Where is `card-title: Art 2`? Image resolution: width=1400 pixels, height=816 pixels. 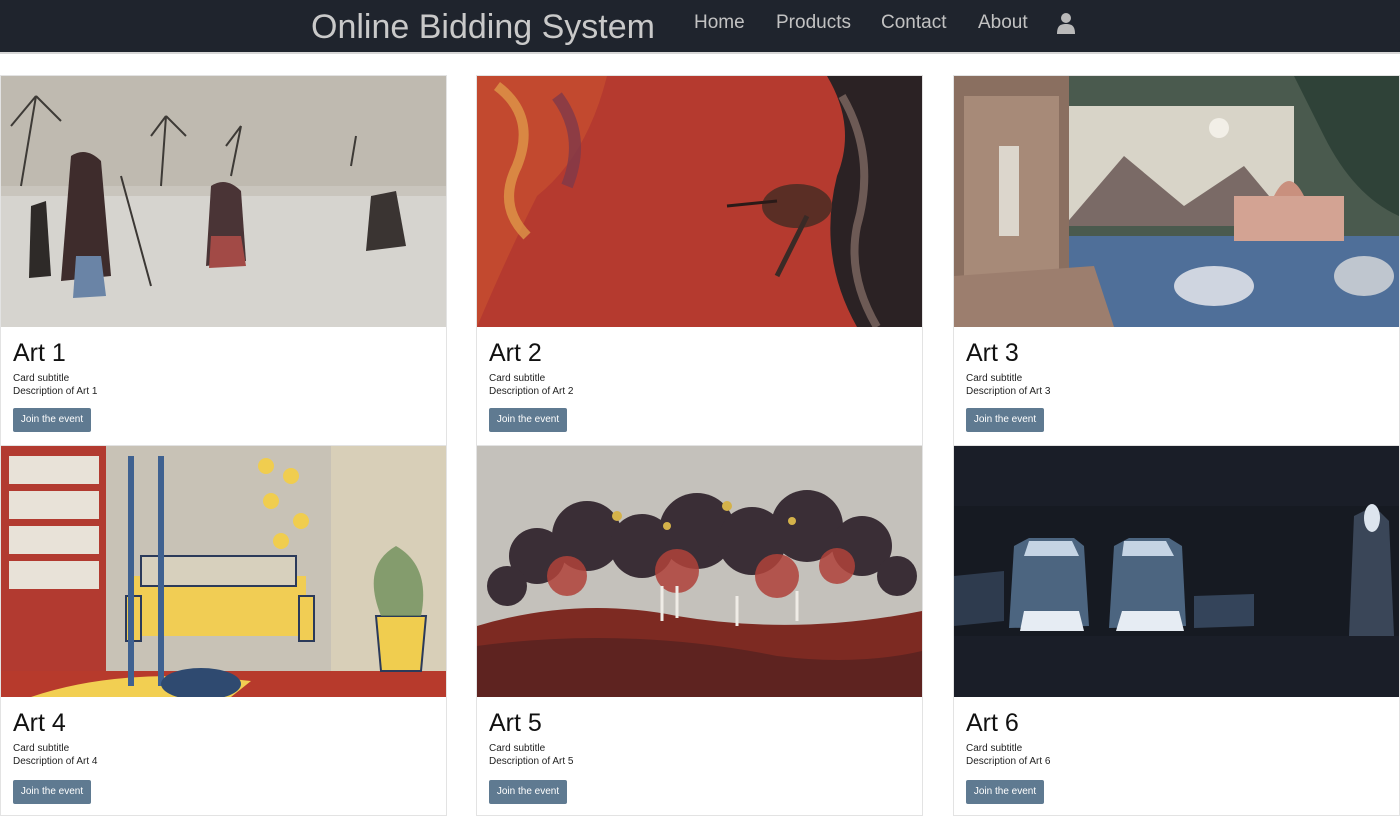 card-title: Art 2 is located at coordinates (515, 353).